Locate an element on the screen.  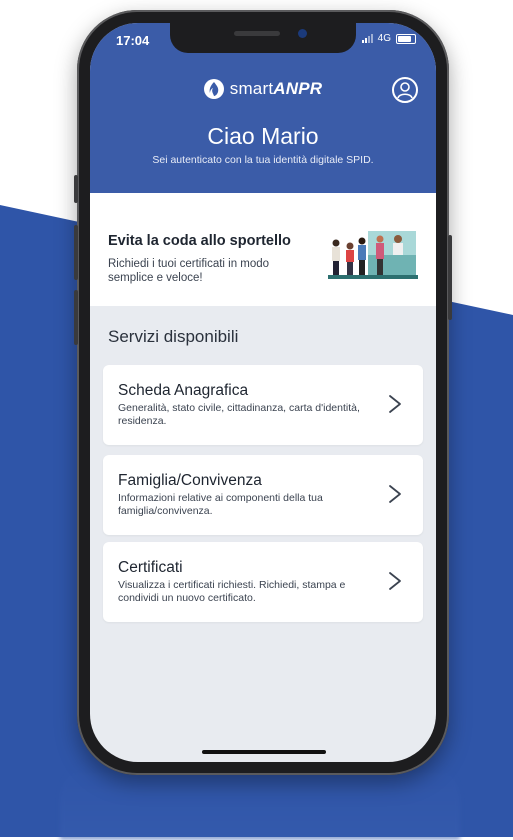
queue-at-counter-illustration is located at coordinates (373, 255).